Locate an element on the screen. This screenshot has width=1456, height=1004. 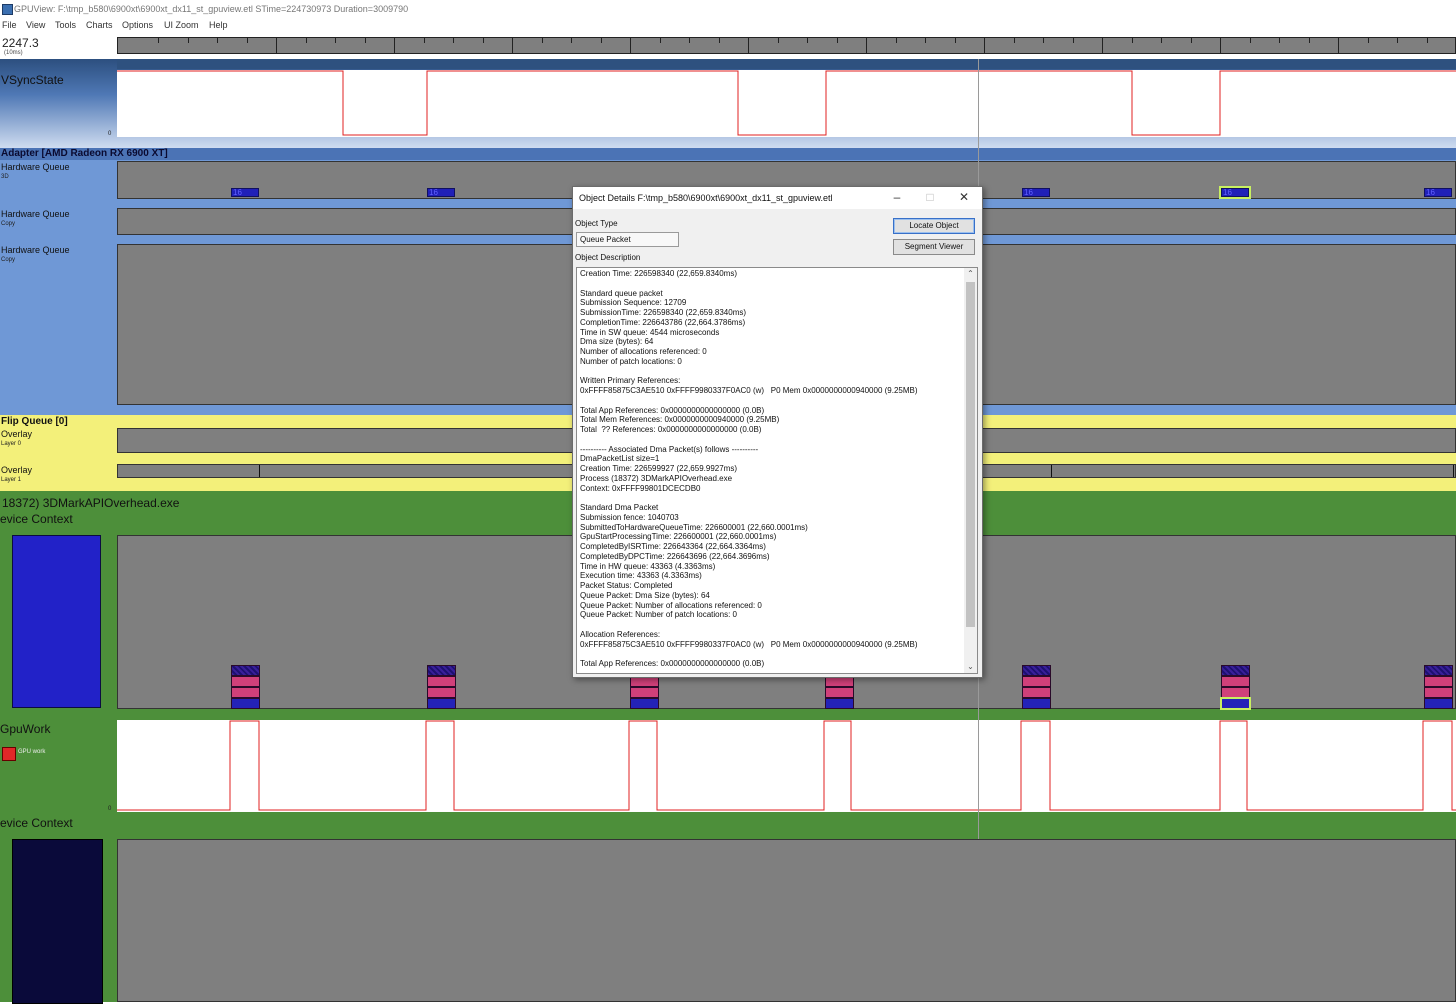
device-context-color-swatch is located at coordinates (56, 621).